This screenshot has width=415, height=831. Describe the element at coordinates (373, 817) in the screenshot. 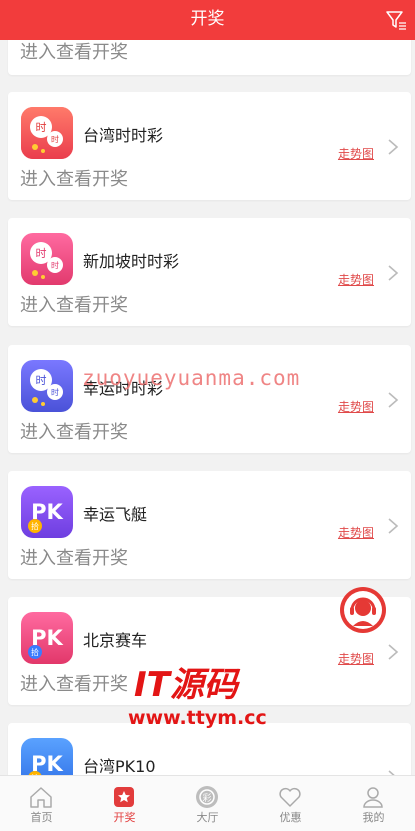

I see `tab-label: 我的` at that location.